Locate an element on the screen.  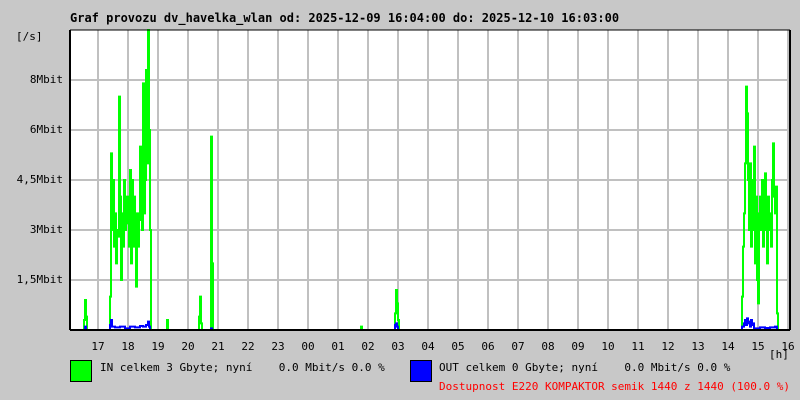
x-tick-label: 21 is located at coordinates (218, 346).